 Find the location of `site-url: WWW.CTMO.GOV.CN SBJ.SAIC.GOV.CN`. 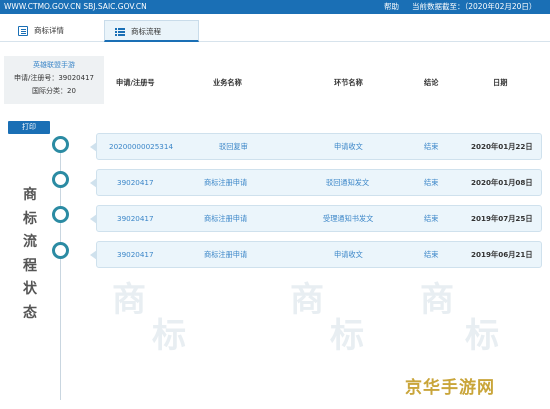

site-url: WWW.CTMO.GOV.CN SBJ.SAIC.GOV.CN is located at coordinates (75, 6).